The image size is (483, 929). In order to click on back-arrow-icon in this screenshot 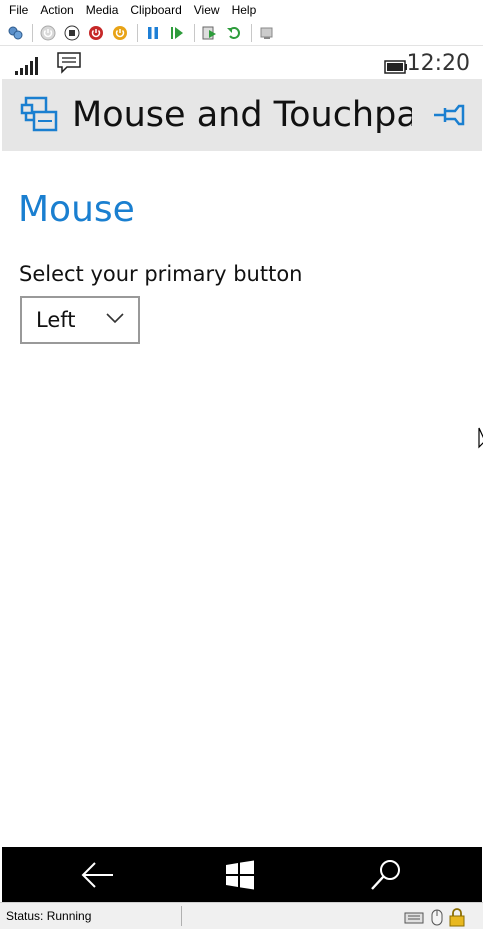, I will do `click(97, 875)`.